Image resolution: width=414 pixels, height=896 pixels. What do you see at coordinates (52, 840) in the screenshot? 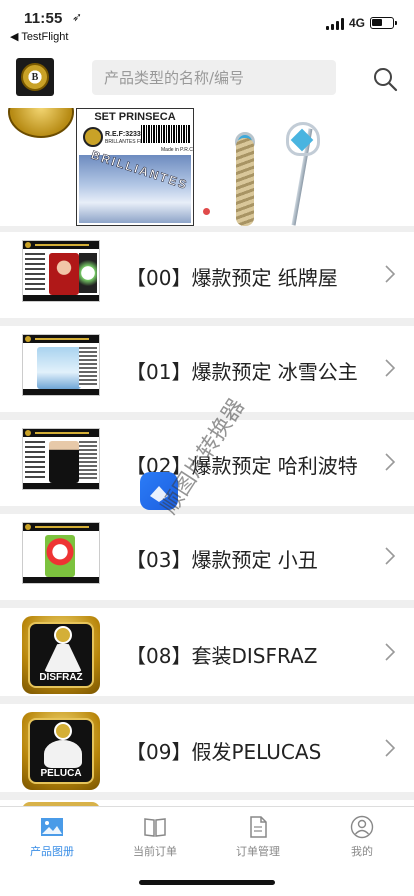
I see `tab-catalog: 产品图册` at bounding box center [52, 840].